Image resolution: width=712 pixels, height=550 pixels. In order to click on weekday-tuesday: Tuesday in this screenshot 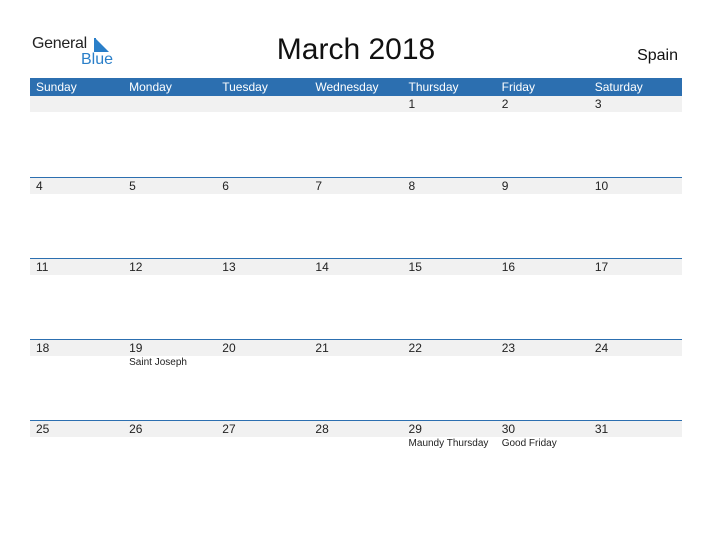, I will do `click(245, 87)`.